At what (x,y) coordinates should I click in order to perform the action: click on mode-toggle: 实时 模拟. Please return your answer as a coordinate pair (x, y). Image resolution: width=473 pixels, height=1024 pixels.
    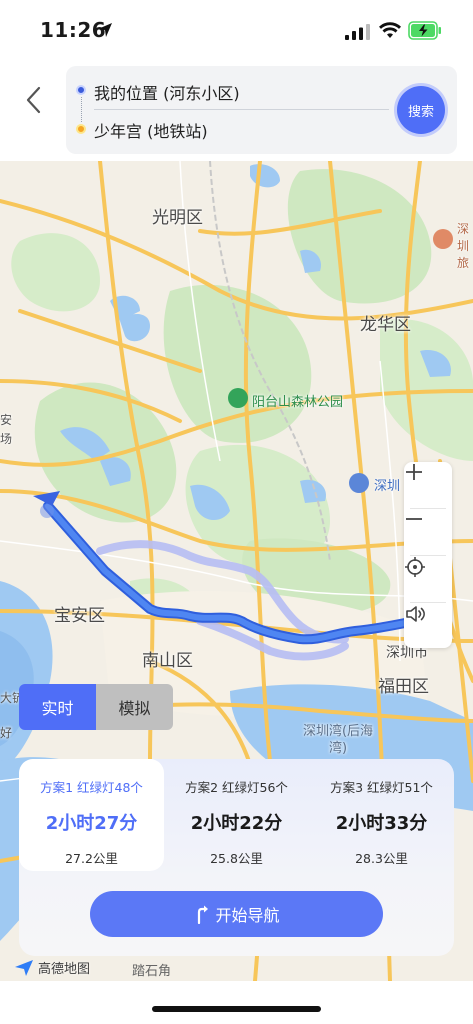
    Looking at the image, I should click on (96, 707).